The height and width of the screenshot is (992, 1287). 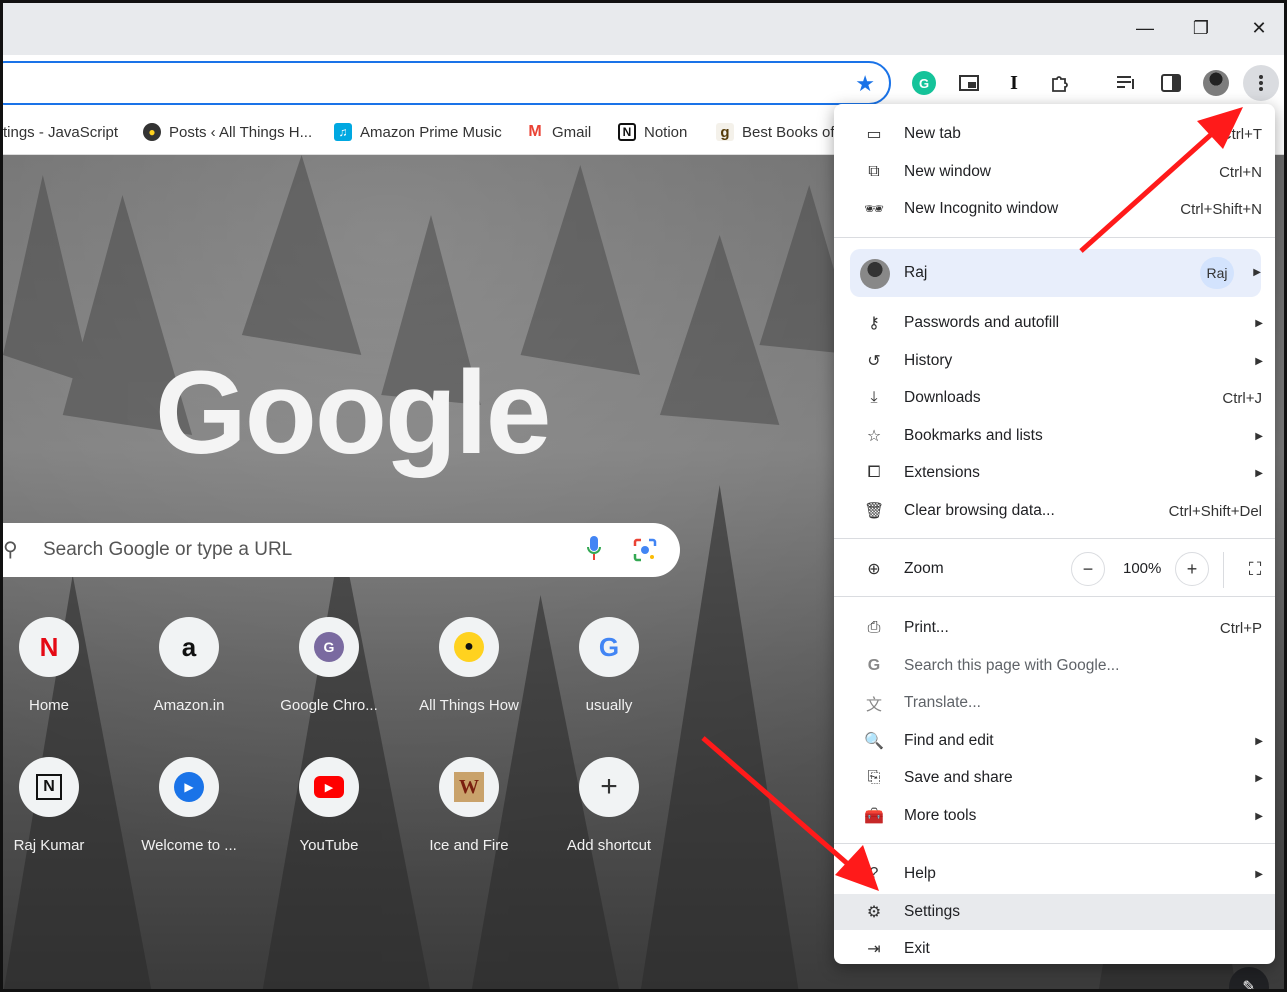 What do you see at coordinates (1088, 569) in the screenshot?
I see `zoom-out-button: −` at bounding box center [1088, 569].